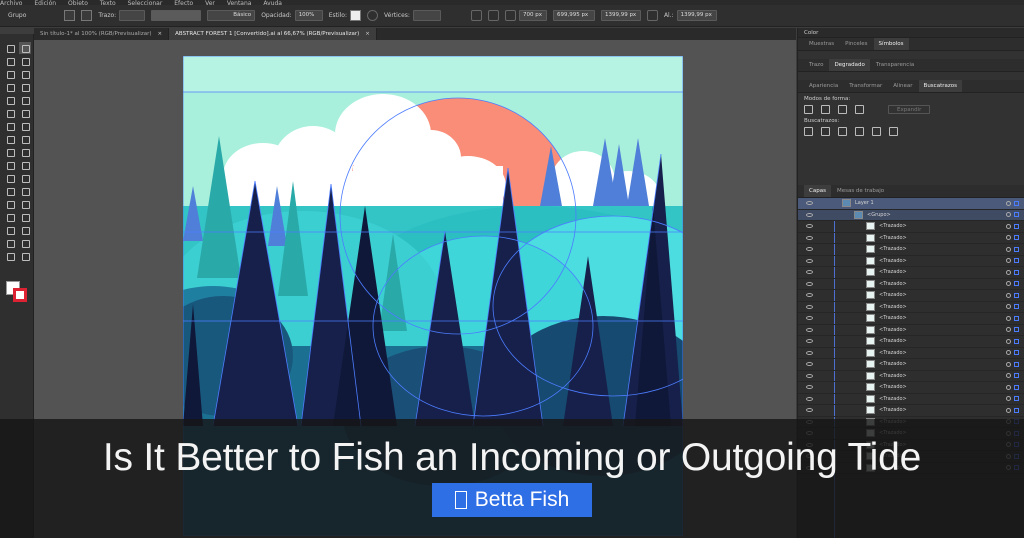 This screenshot has width=1024, height=538. What do you see at coordinates (891, 44) in the screenshot?
I see `tab-symbols: Símbolos` at bounding box center [891, 44].